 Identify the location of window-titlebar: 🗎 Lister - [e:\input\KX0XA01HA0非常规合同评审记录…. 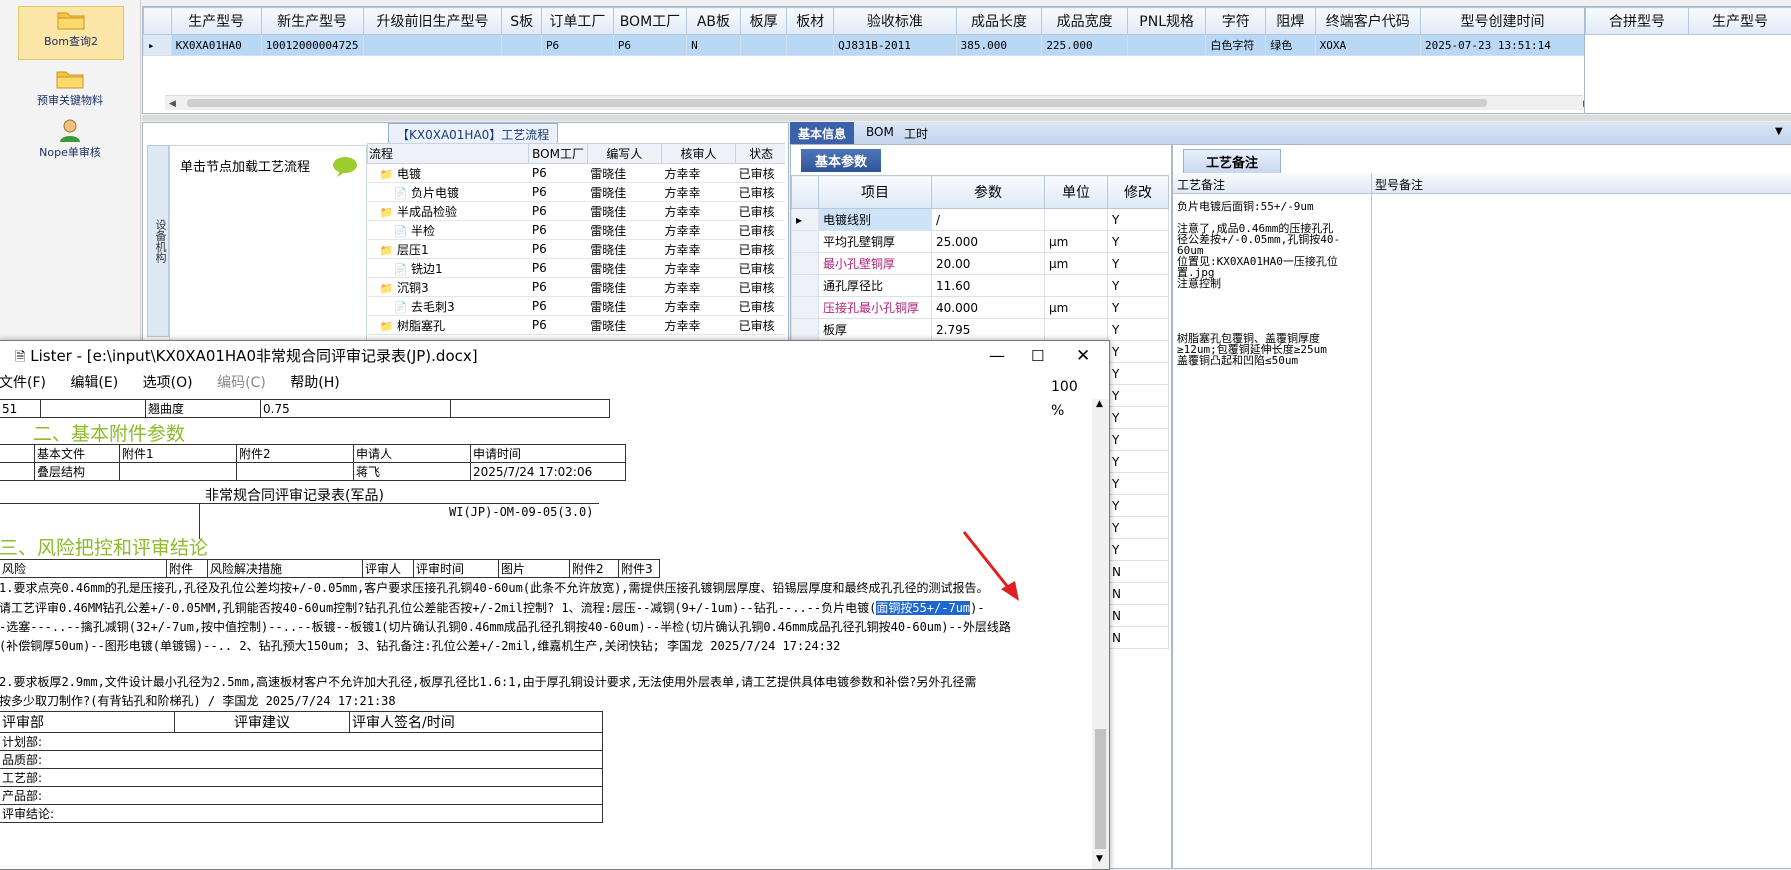
(554, 356).